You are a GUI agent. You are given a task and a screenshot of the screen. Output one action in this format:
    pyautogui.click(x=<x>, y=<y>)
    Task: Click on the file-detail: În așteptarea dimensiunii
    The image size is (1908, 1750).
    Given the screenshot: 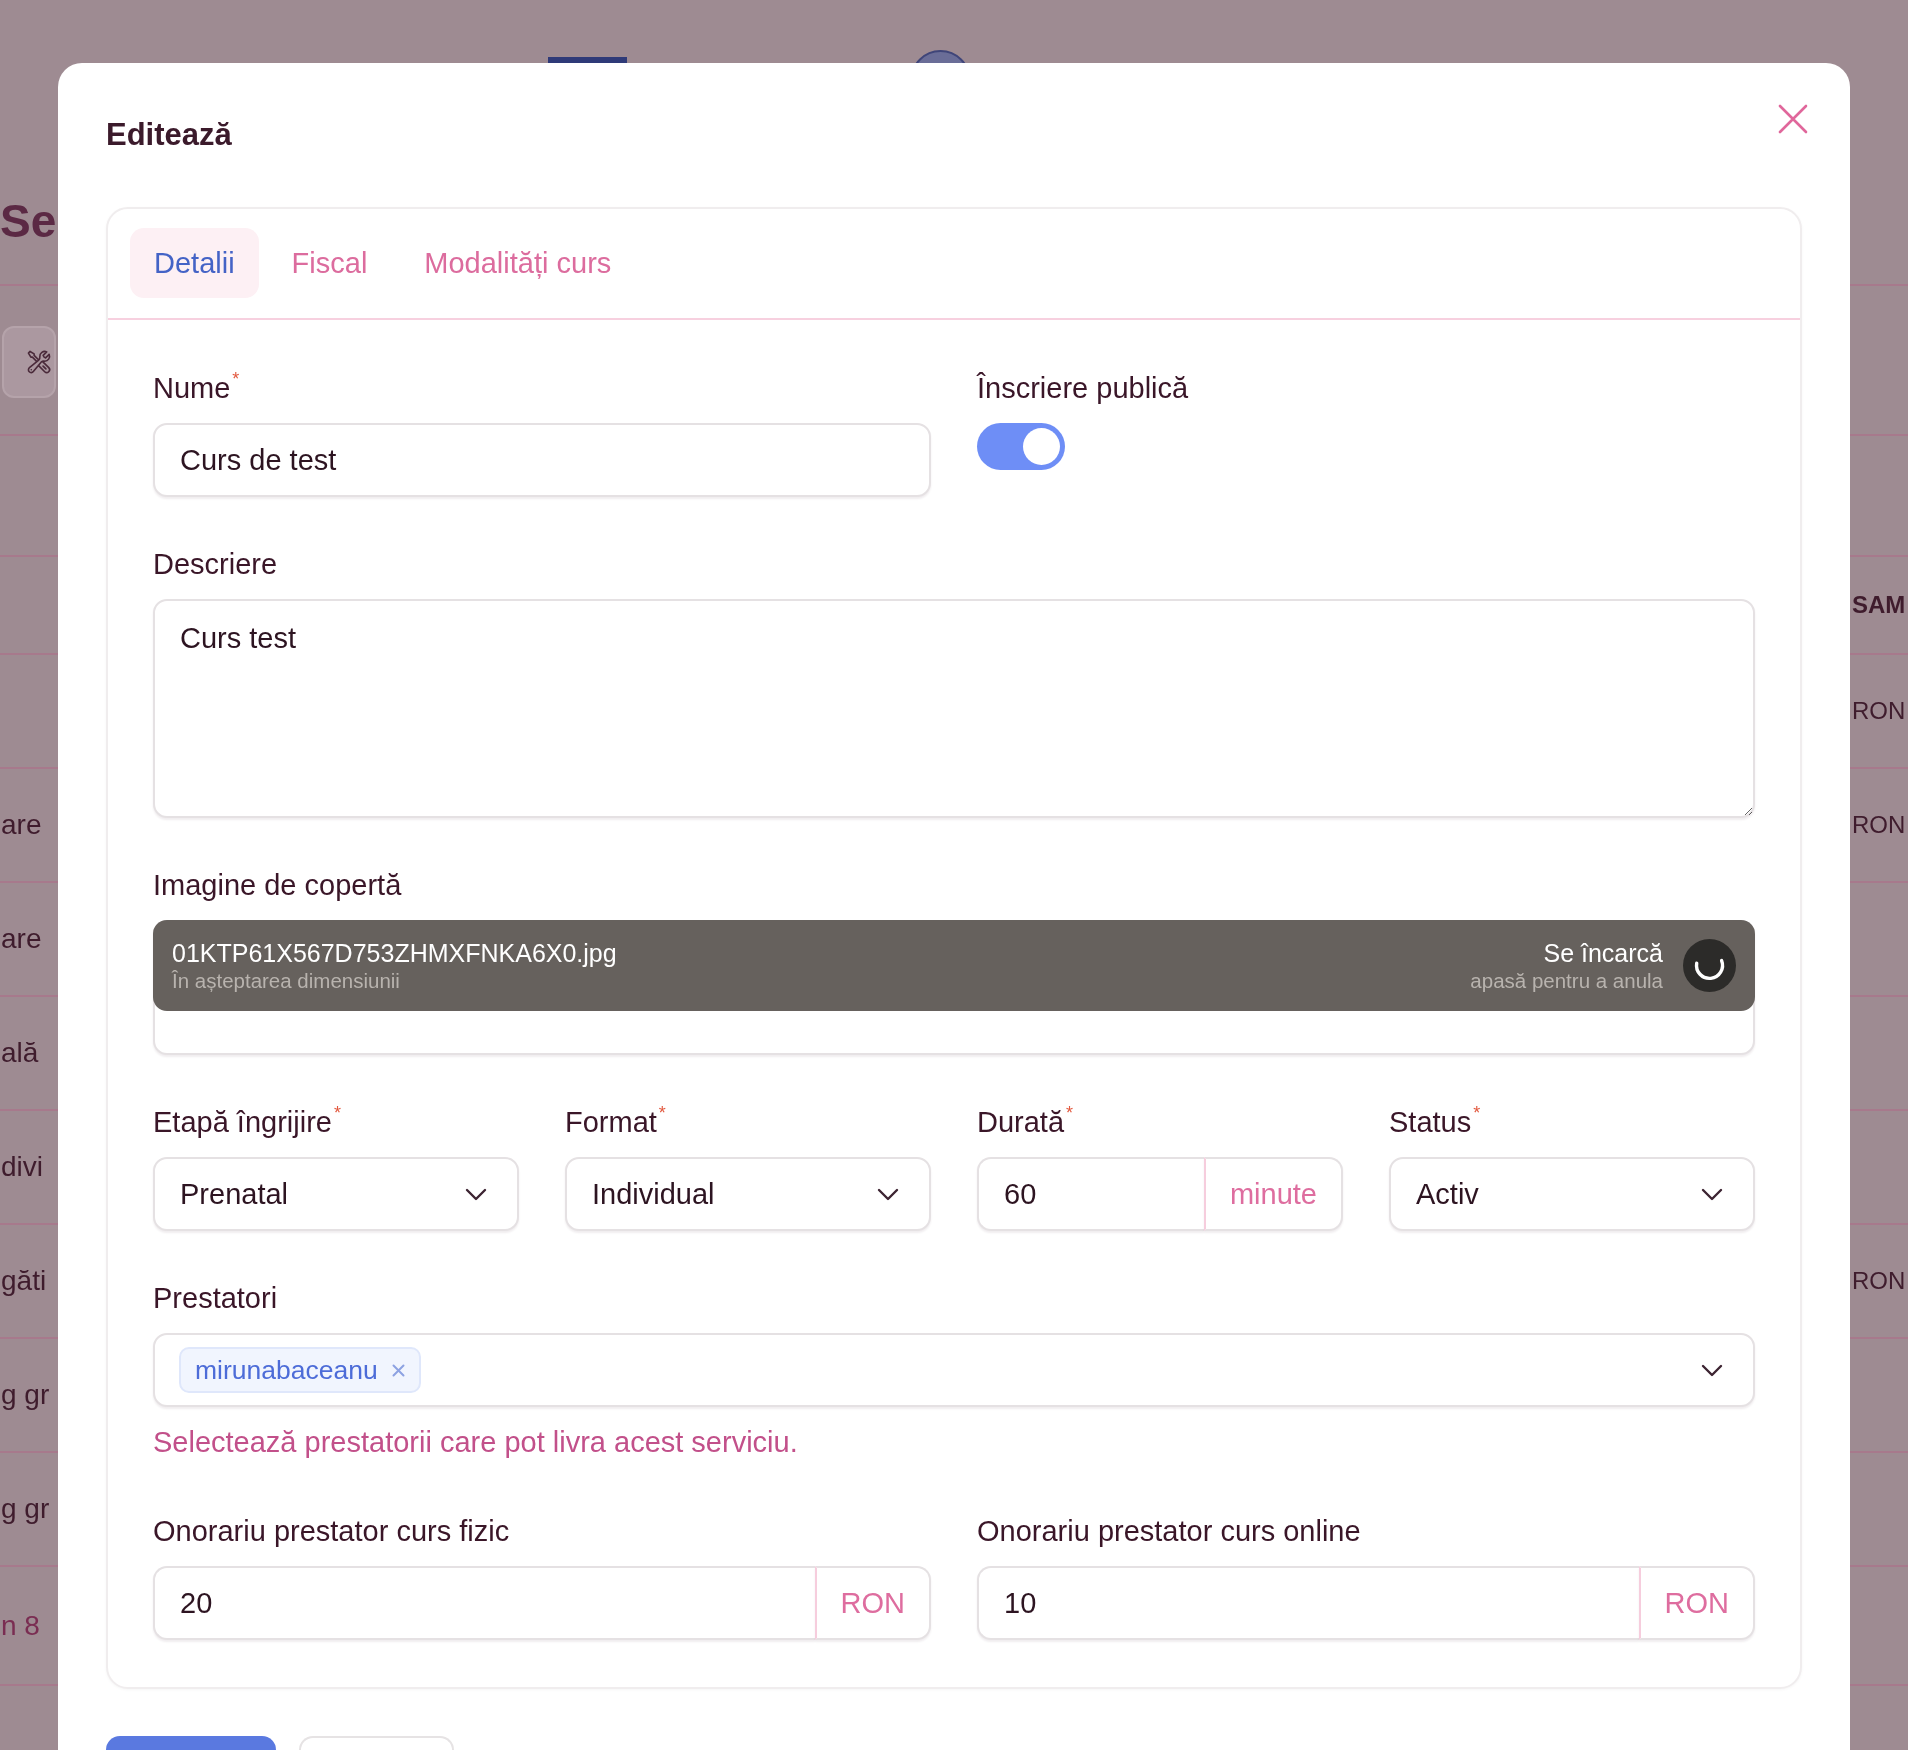 What is the action you would take?
    pyautogui.click(x=286, y=980)
    